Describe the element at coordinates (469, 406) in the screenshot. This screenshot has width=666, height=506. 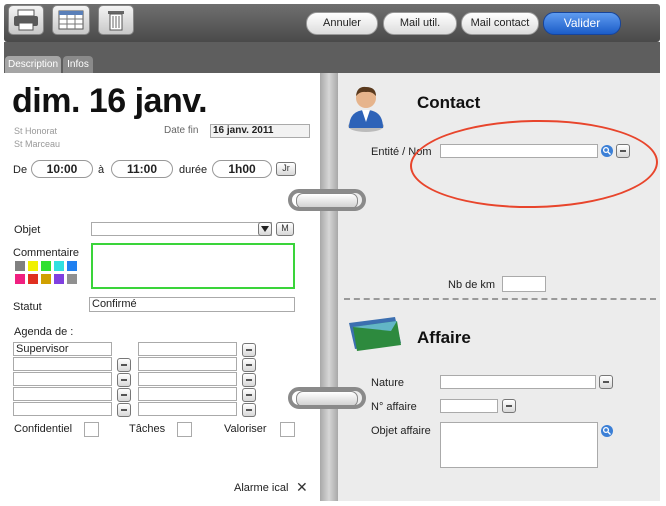
I see `number-input` at that location.